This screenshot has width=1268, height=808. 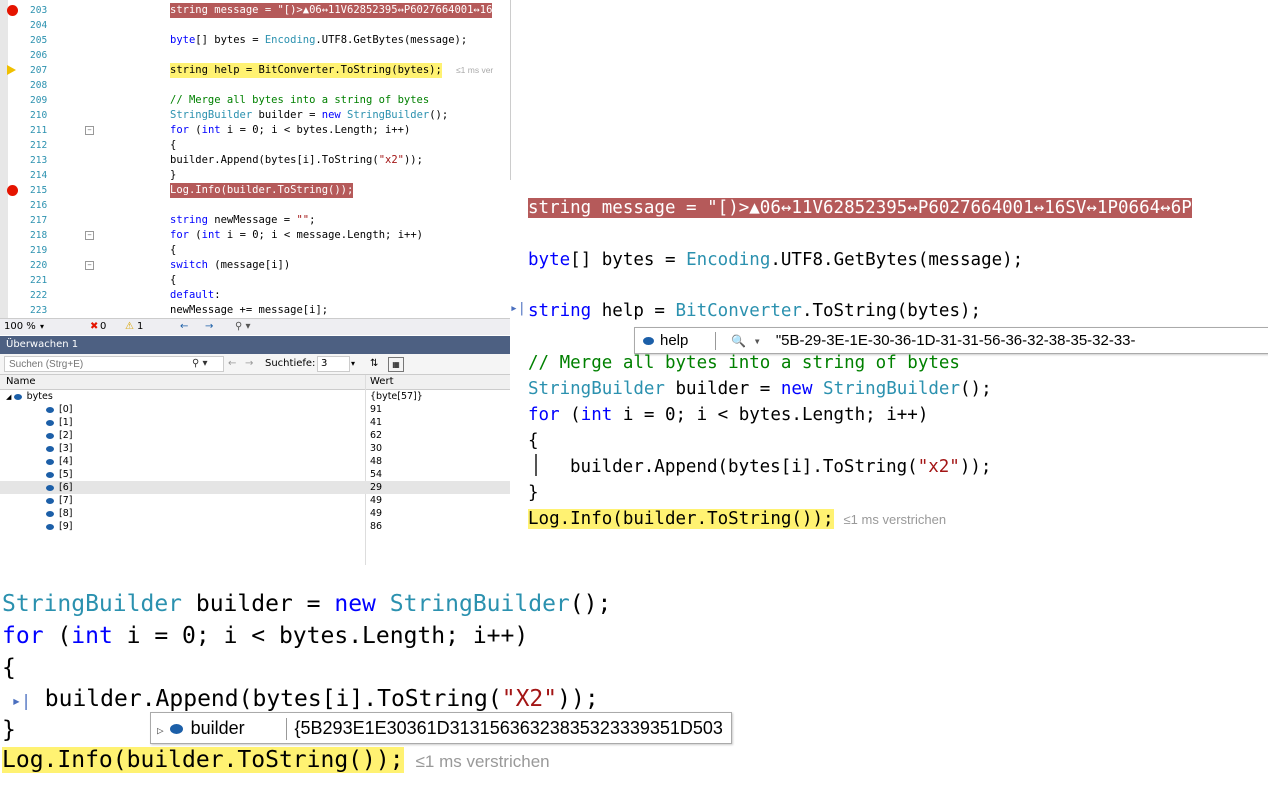 What do you see at coordinates (255, 461) in the screenshot?
I see `watch-row: [4] 48` at bounding box center [255, 461].